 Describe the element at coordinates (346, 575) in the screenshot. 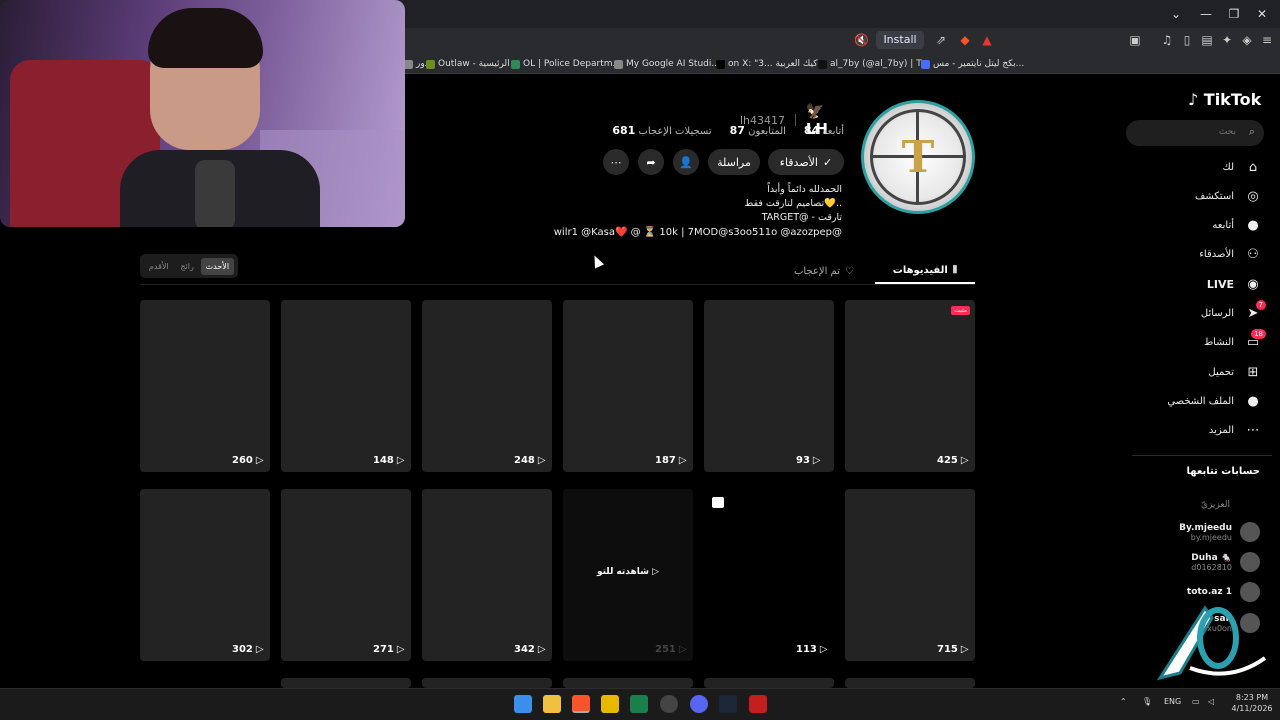

I see `video-card: 271 ▷` at that location.